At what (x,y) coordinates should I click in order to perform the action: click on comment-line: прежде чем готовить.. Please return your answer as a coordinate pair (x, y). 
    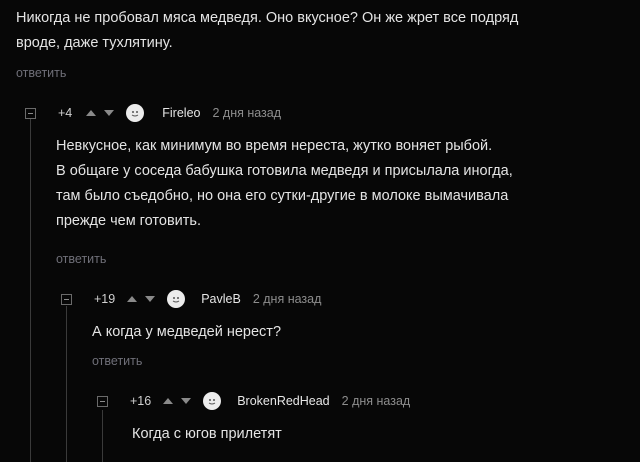
    Looking at the image, I should click on (128, 221).